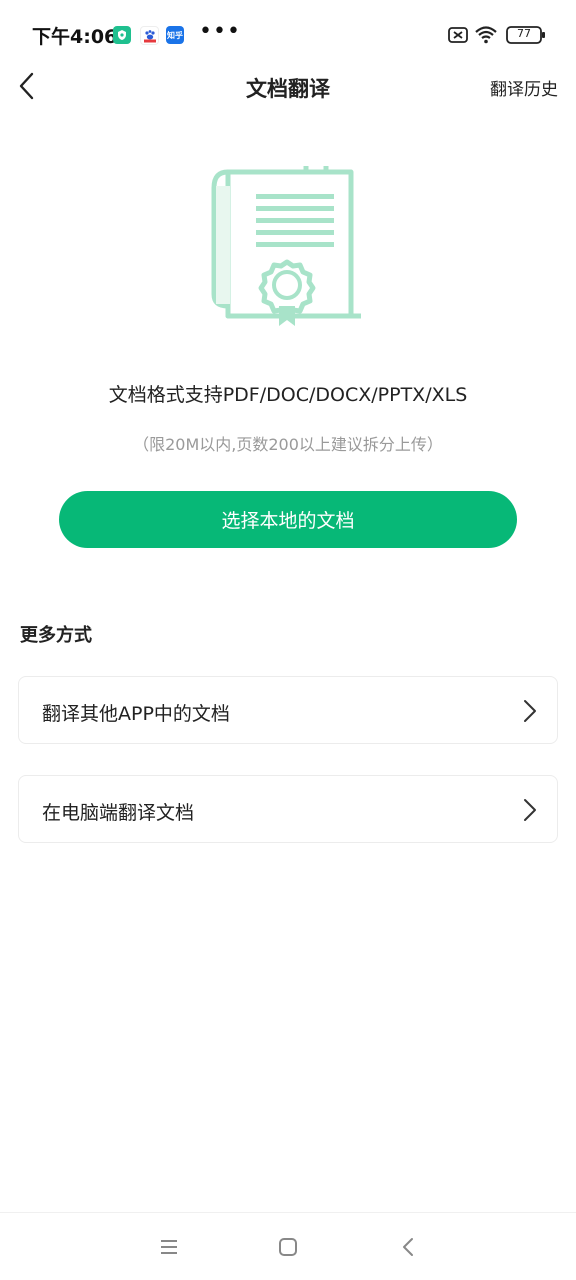 This screenshot has height=1280, width=576. What do you see at coordinates (288, 35) in the screenshot?
I see `status-bar: 下午4:06 知乎 ••• 77` at bounding box center [288, 35].